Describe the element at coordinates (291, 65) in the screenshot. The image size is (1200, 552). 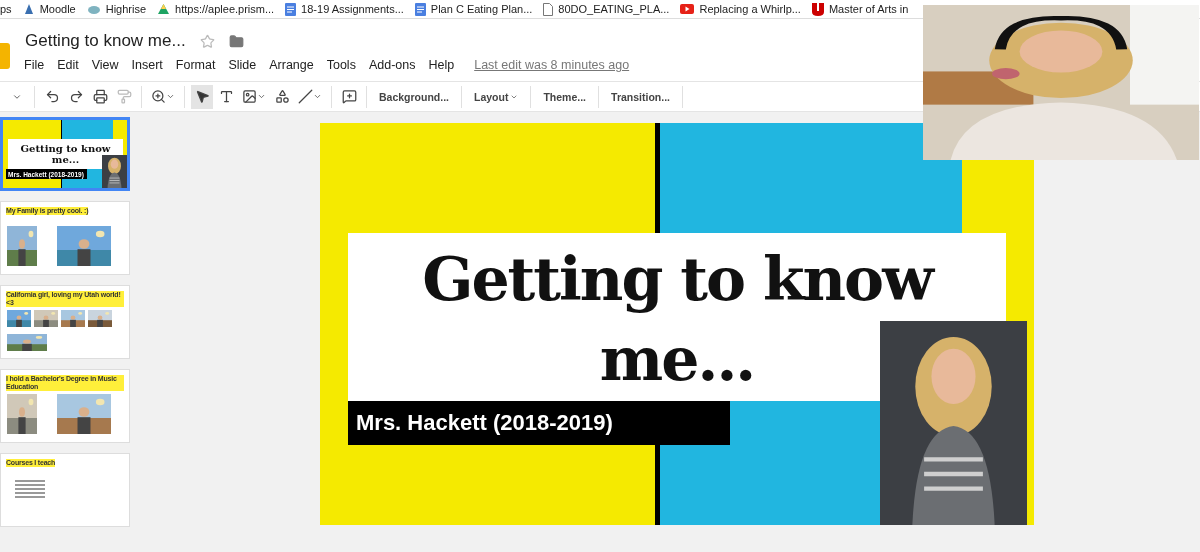
I see `menu-item: Arrange` at that location.